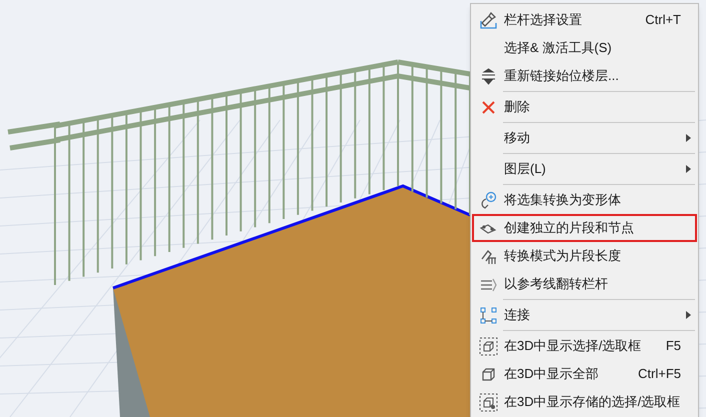  I want to click on menu-item: 图层(L), so click(584, 169).